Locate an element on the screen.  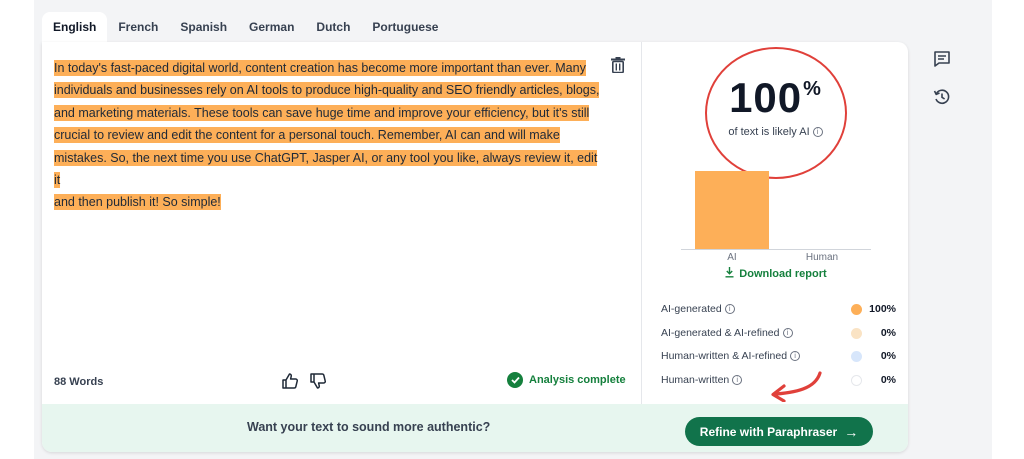
editor-footer: 88 Words Analysis complete is located at coordinates (342, 382).